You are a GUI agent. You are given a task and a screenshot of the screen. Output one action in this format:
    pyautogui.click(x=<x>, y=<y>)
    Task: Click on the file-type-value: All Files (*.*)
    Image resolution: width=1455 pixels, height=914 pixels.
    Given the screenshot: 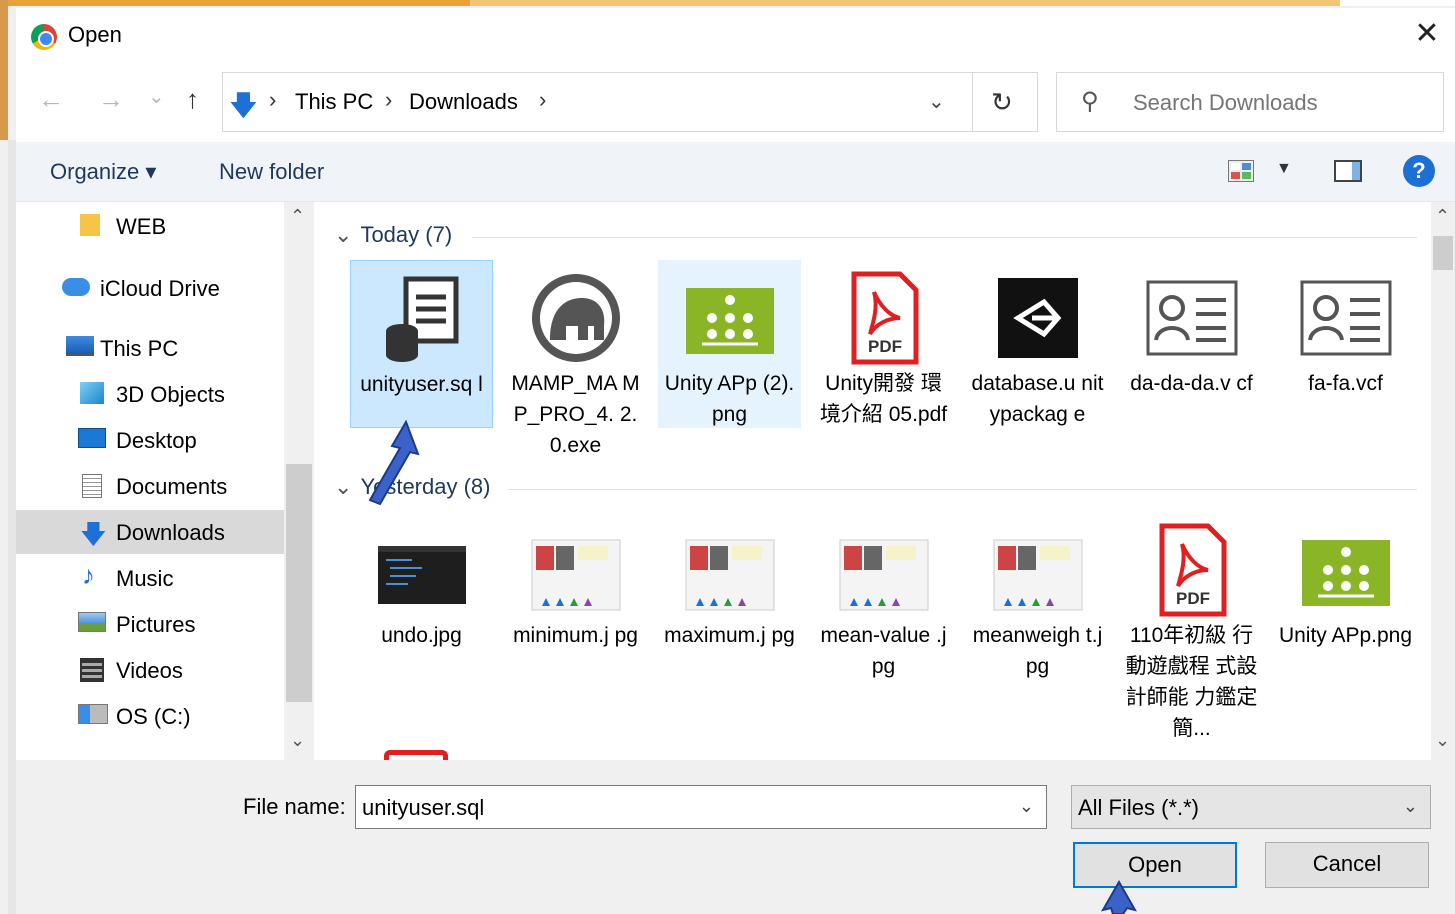 What is the action you would take?
    pyautogui.click(x=1139, y=807)
    